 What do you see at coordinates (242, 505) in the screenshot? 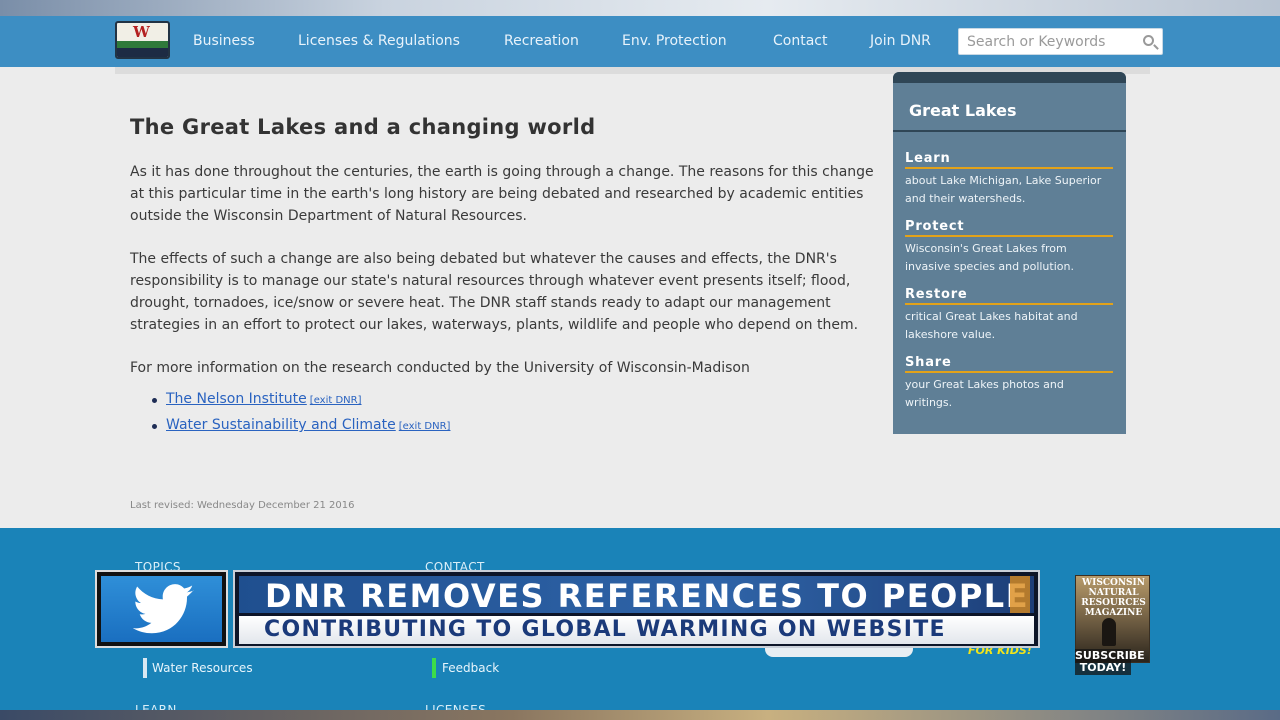
I see `last-revised: Last revised: Wednesday December 21 2016` at bounding box center [242, 505].